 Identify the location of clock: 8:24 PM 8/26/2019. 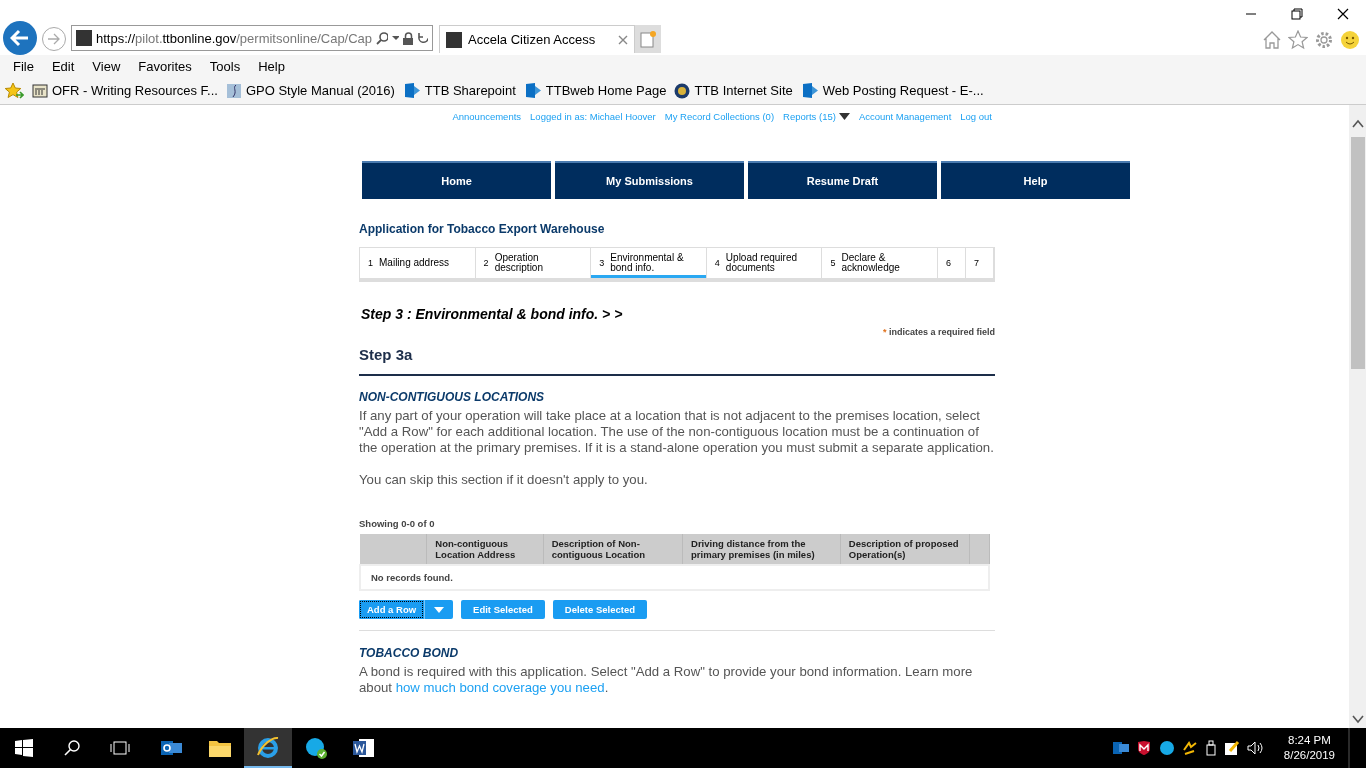
(1309, 748).